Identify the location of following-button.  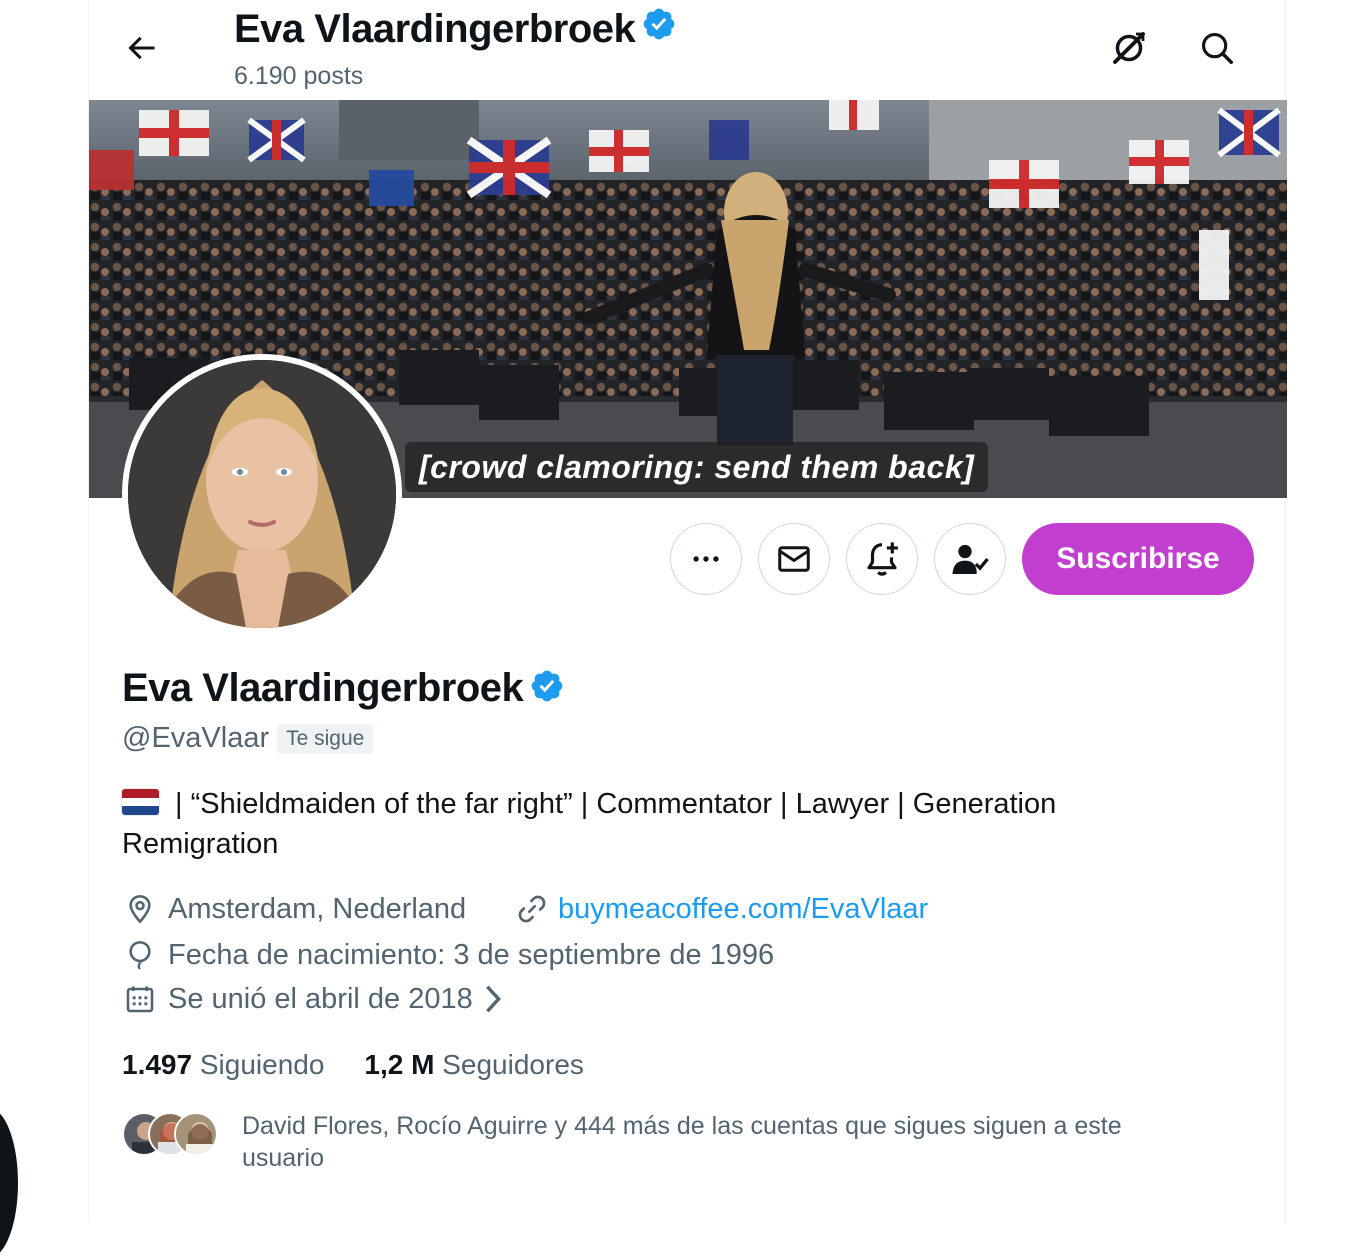
(970, 559).